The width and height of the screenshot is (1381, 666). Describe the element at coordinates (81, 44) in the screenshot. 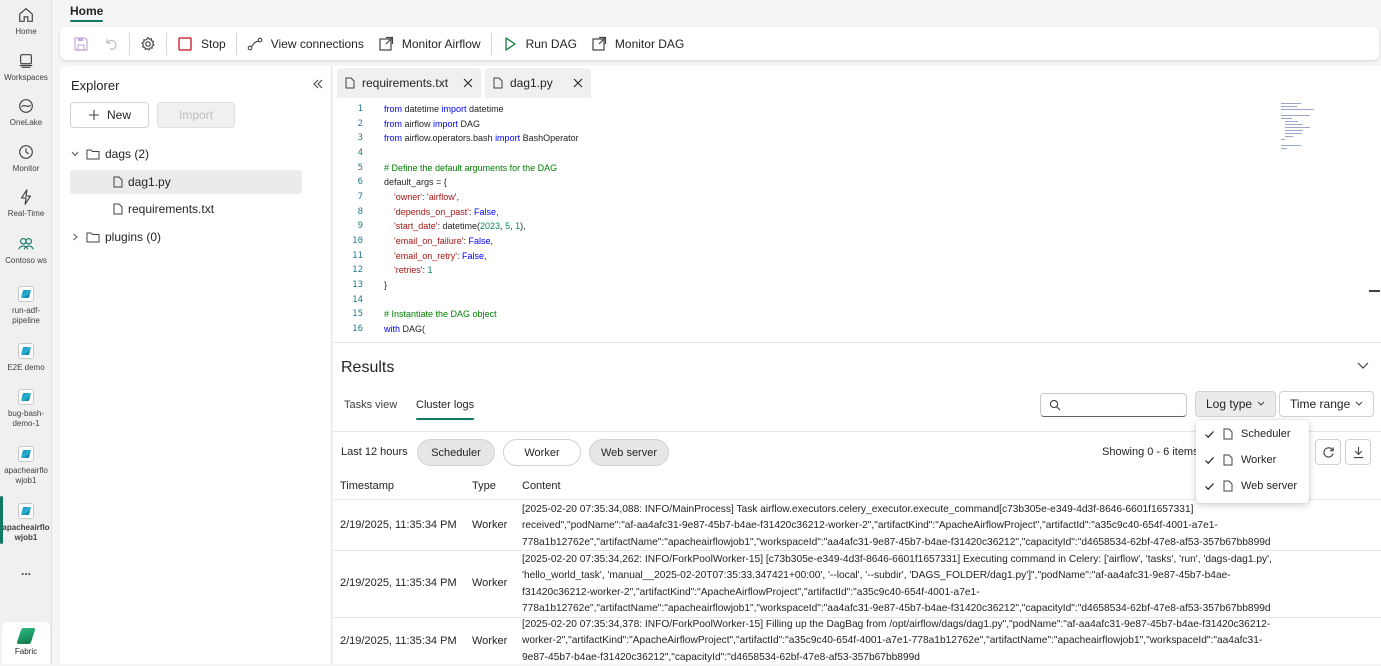

I see `save-button` at that location.